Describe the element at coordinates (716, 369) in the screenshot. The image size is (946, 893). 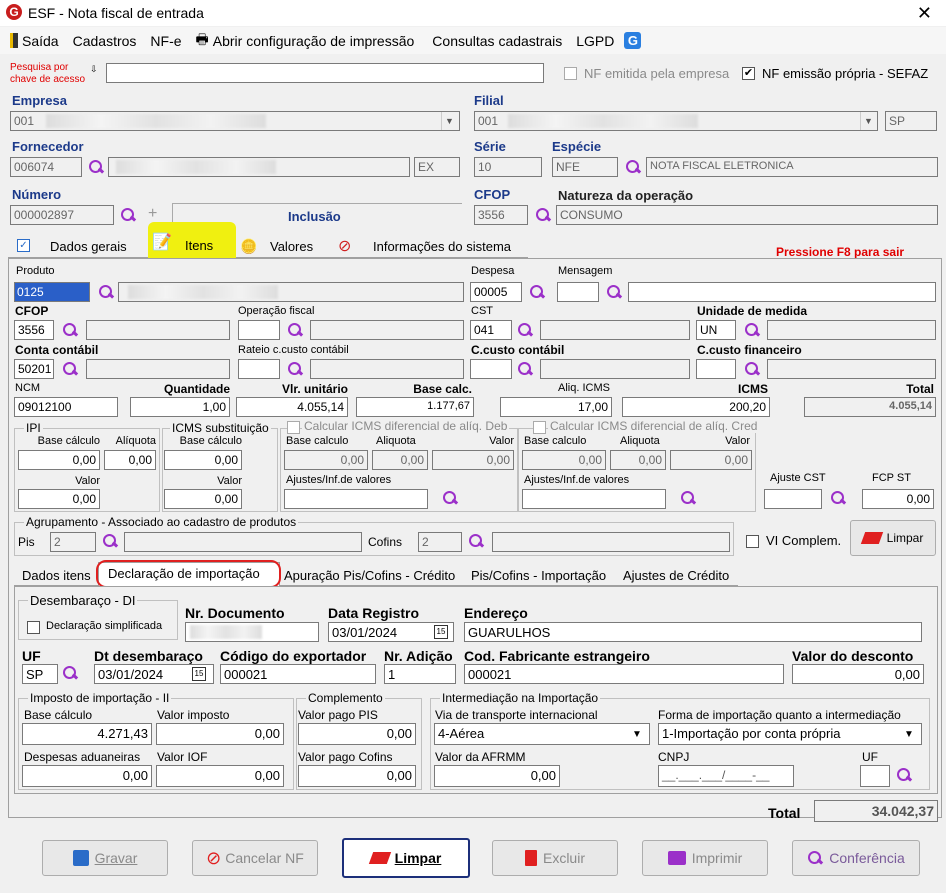
I see `ccfin-input` at that location.